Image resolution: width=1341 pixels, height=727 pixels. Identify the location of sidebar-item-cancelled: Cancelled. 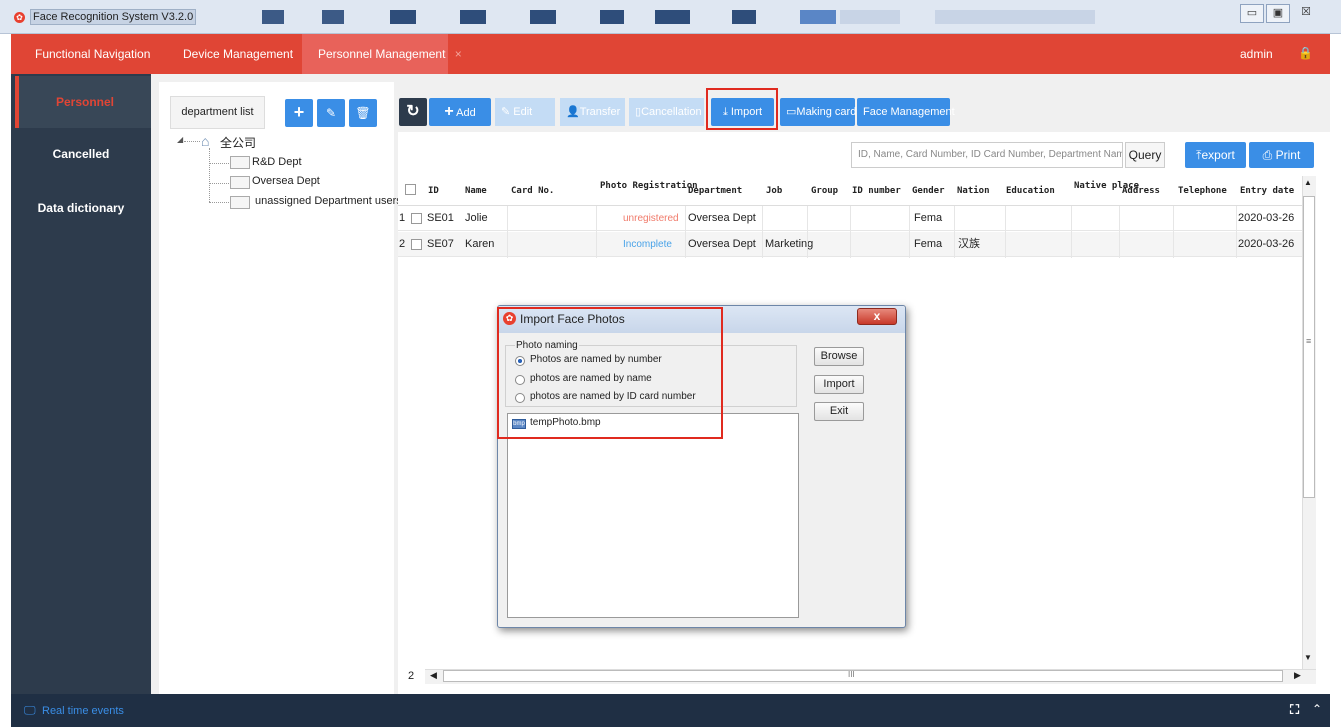
(81, 154).